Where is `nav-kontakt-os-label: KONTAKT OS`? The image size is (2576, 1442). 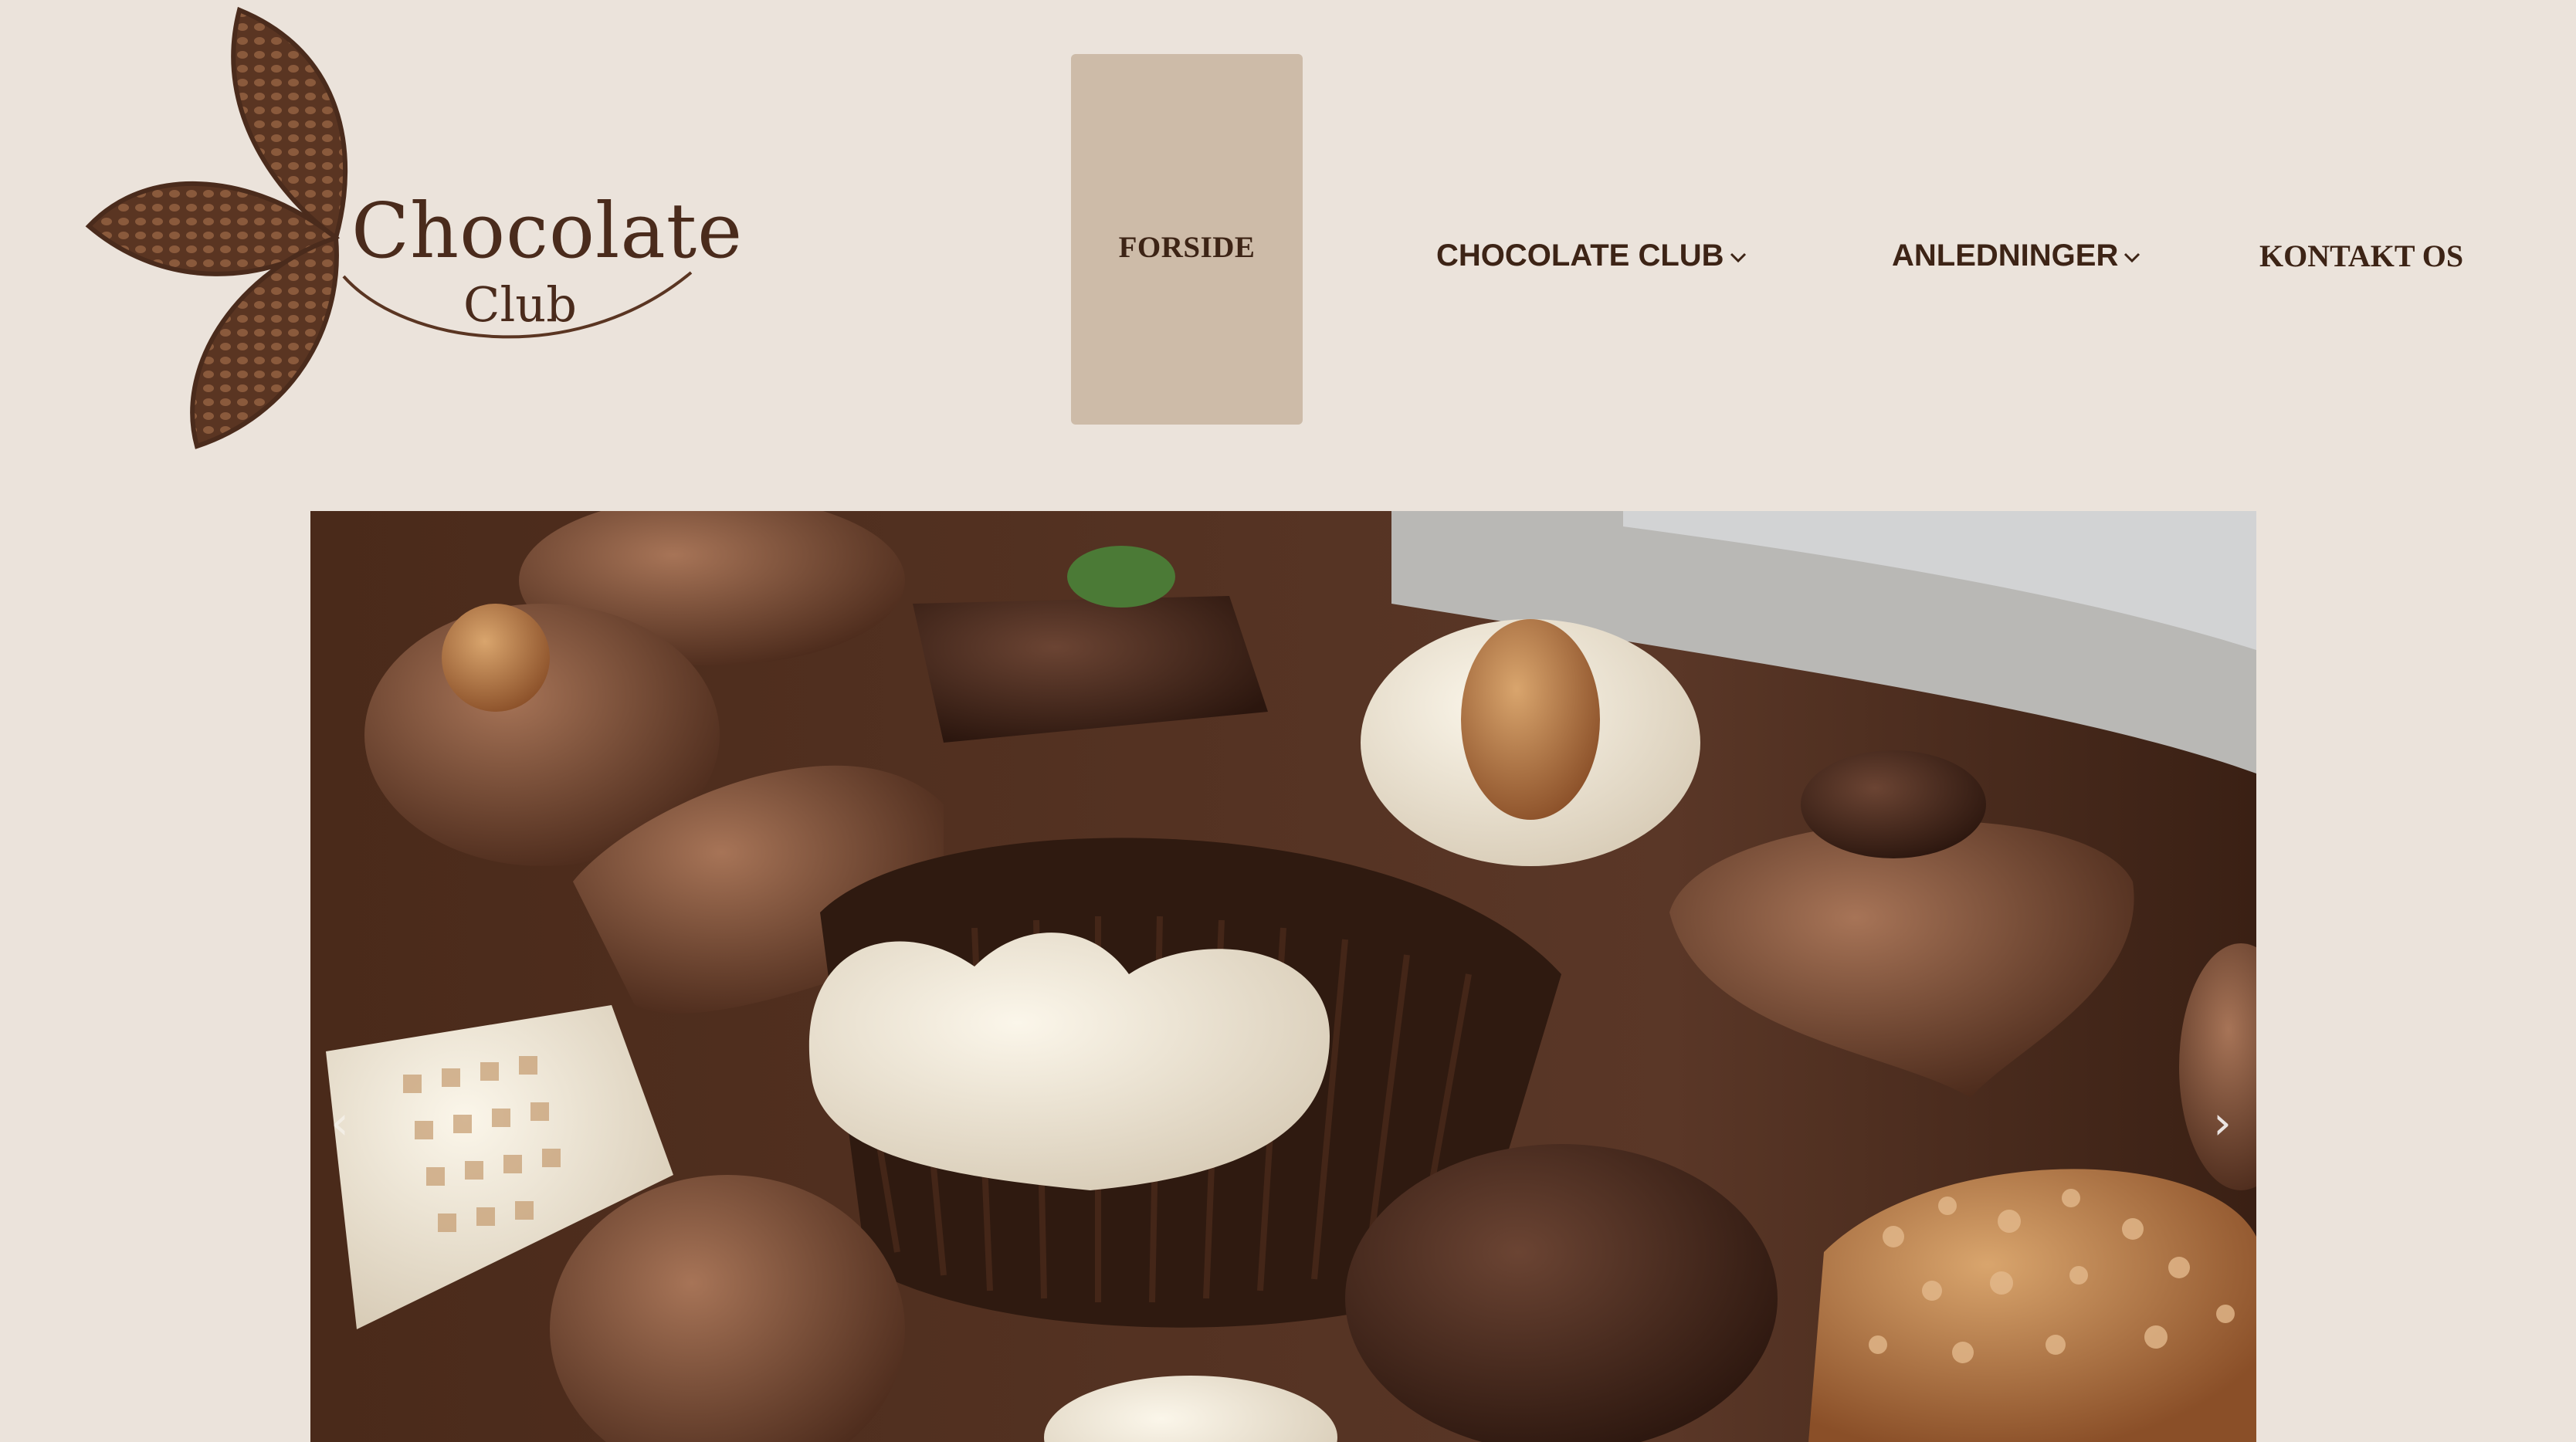 nav-kontakt-os-label: KONTAKT OS is located at coordinates (2361, 256).